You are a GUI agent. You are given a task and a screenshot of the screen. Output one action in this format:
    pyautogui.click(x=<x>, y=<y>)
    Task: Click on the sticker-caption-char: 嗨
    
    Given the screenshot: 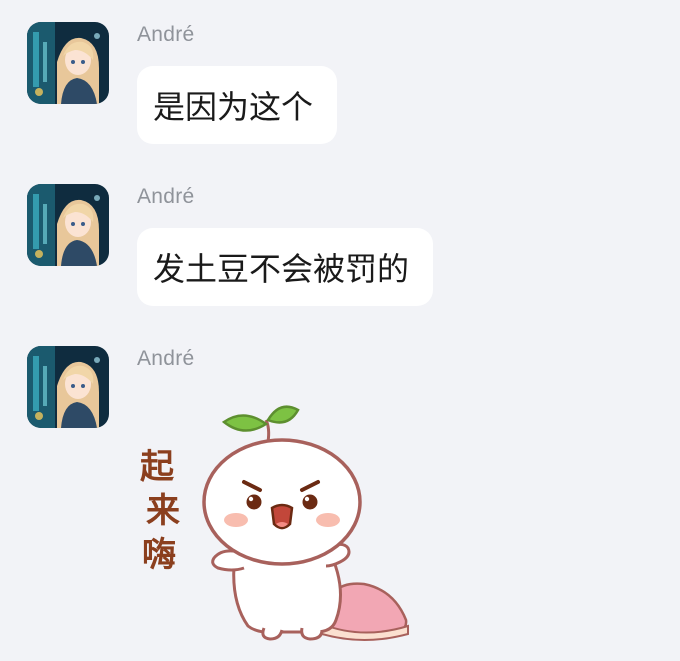 What is the action you would take?
    pyautogui.click(x=159, y=555)
    